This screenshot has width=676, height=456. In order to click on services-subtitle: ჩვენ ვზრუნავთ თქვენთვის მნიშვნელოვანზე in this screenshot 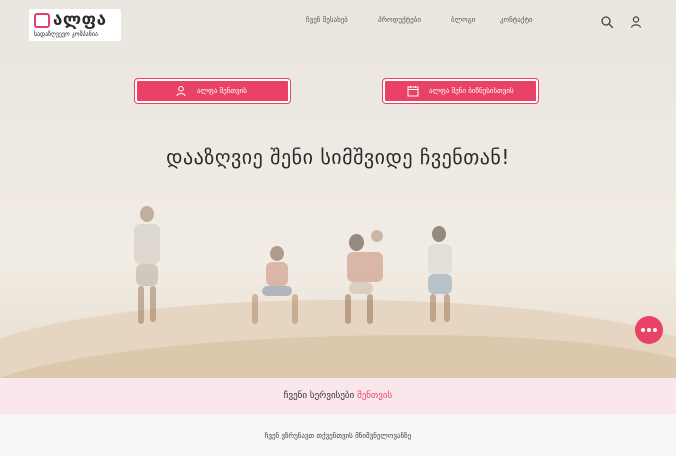, I will do `click(338, 436)`.